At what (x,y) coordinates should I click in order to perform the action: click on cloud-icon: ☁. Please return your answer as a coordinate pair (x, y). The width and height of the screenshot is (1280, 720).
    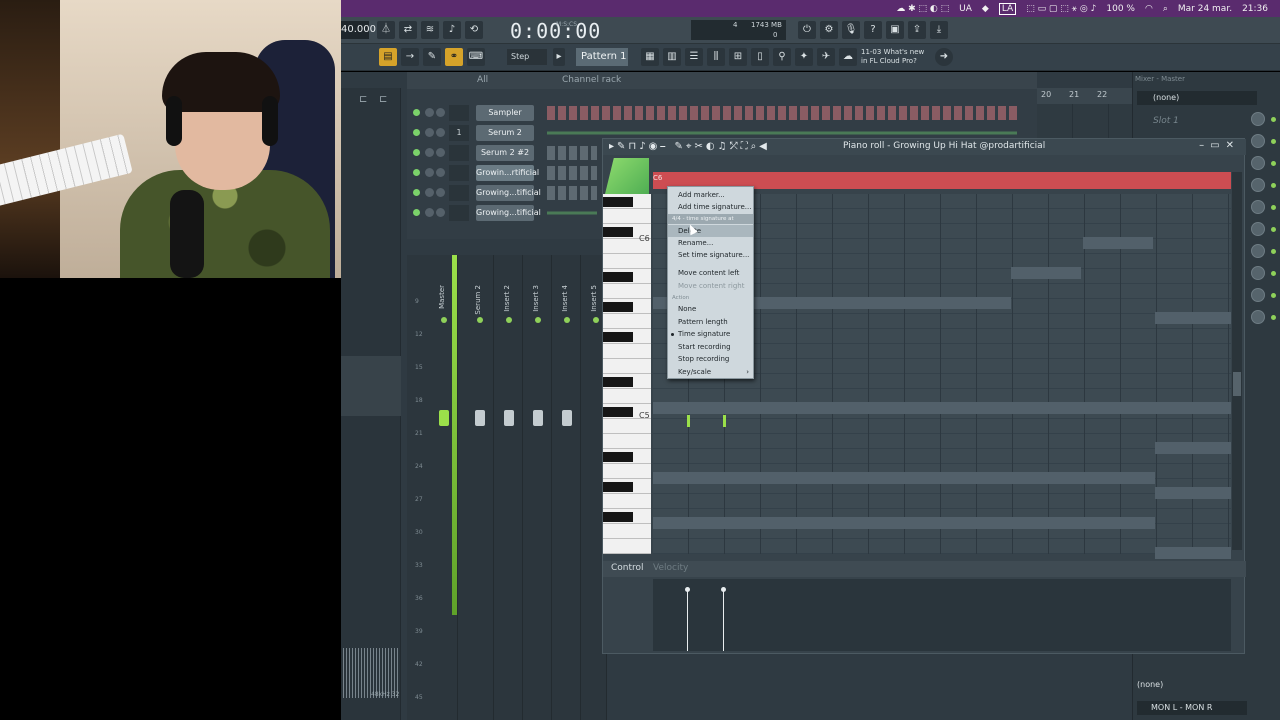
    Looking at the image, I should click on (848, 57).